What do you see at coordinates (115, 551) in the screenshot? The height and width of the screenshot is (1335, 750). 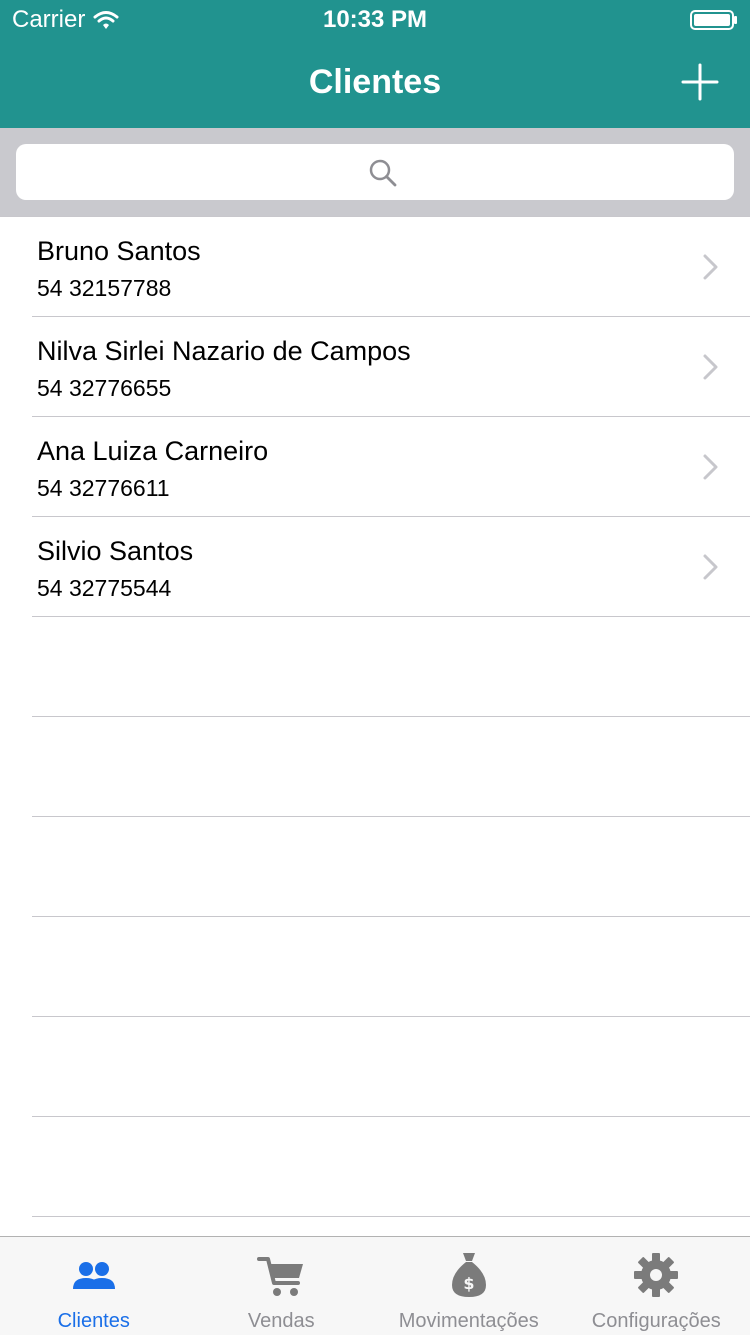 I see `client-name: Silvio Santos` at bounding box center [115, 551].